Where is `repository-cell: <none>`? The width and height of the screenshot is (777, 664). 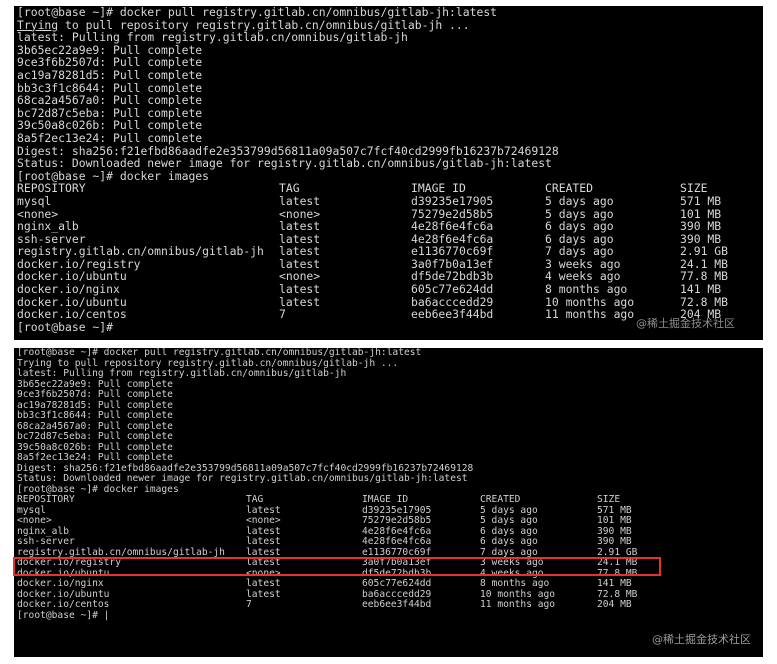 repository-cell: <none> is located at coordinates (34, 520).